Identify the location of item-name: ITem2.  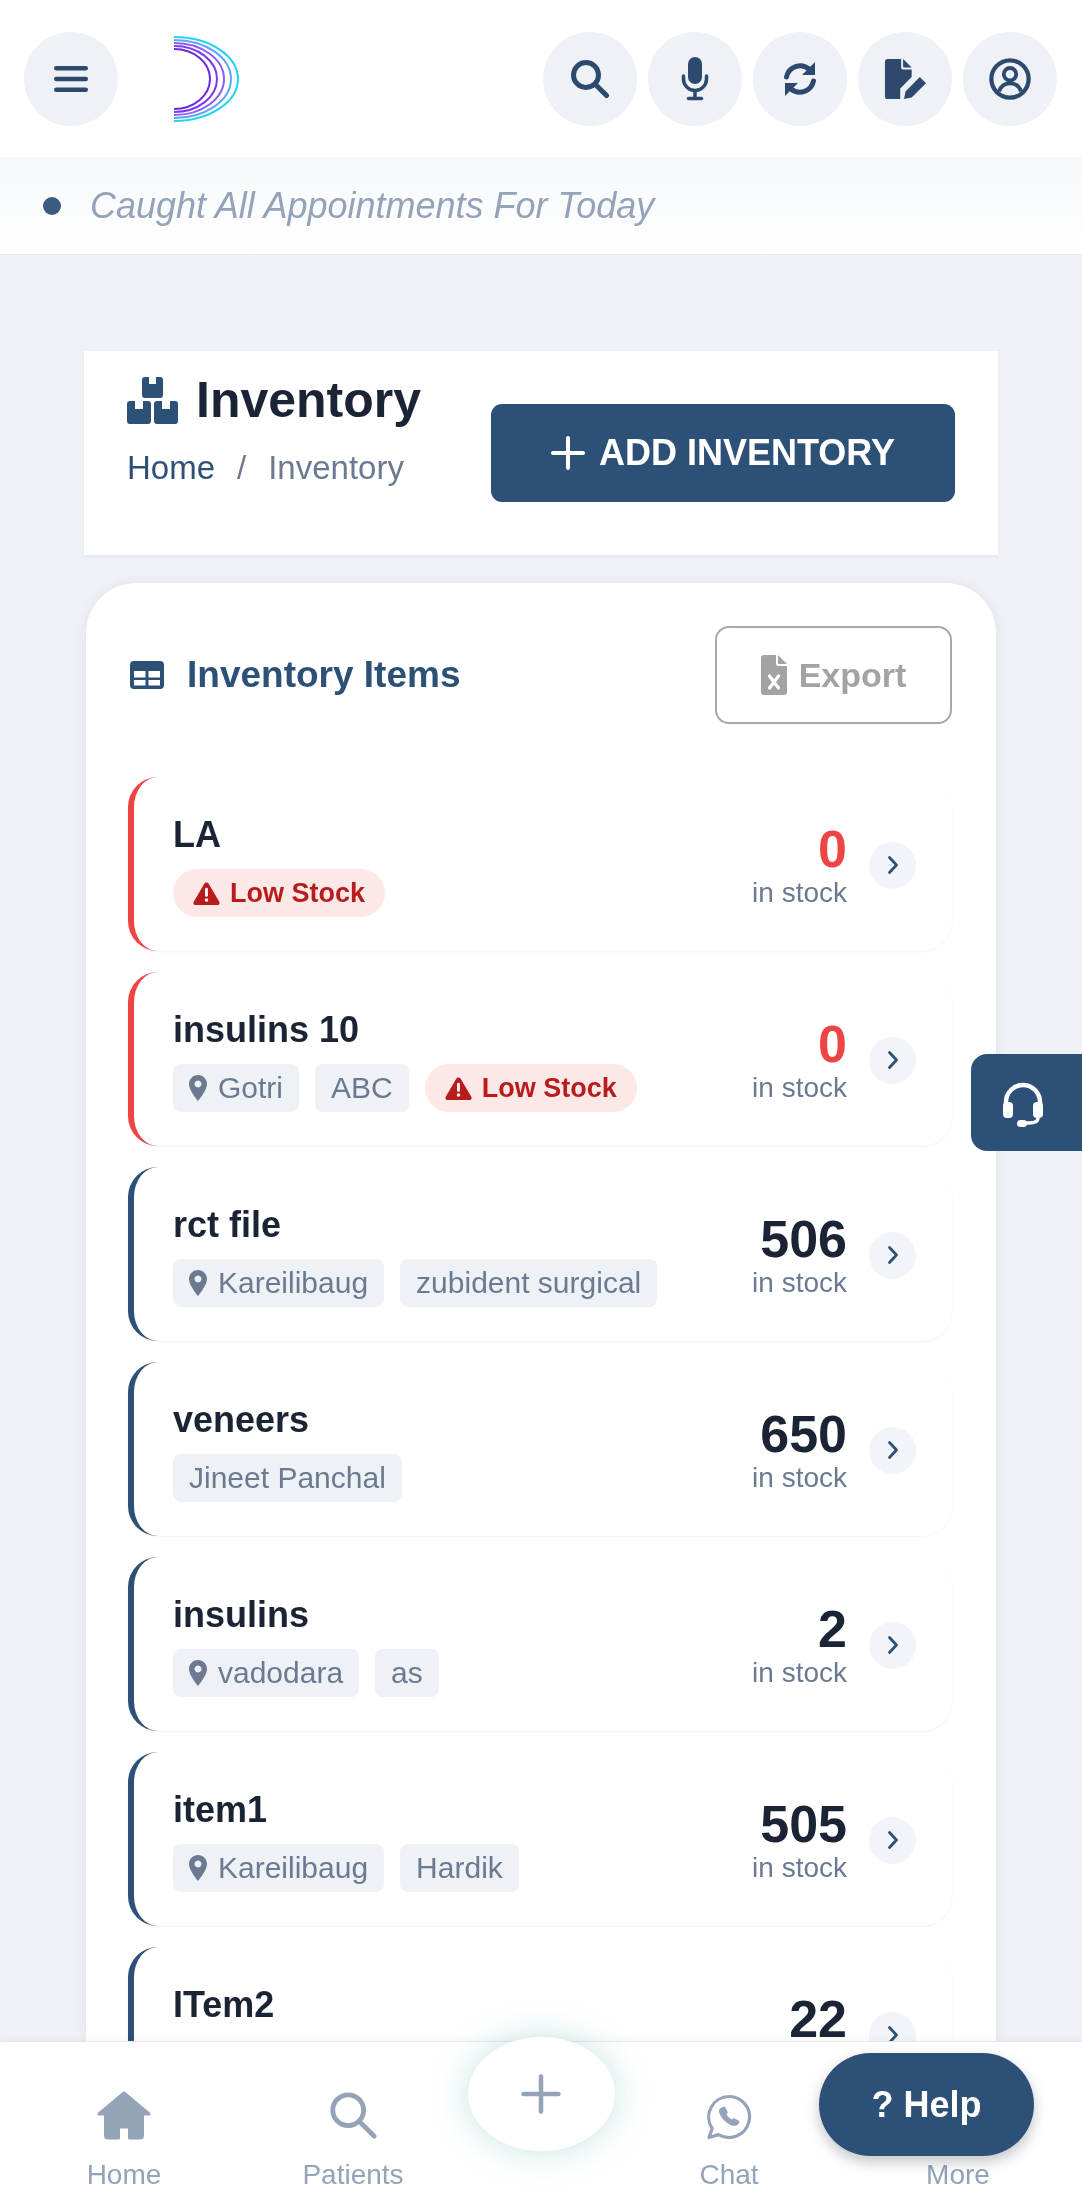
(224, 2005).